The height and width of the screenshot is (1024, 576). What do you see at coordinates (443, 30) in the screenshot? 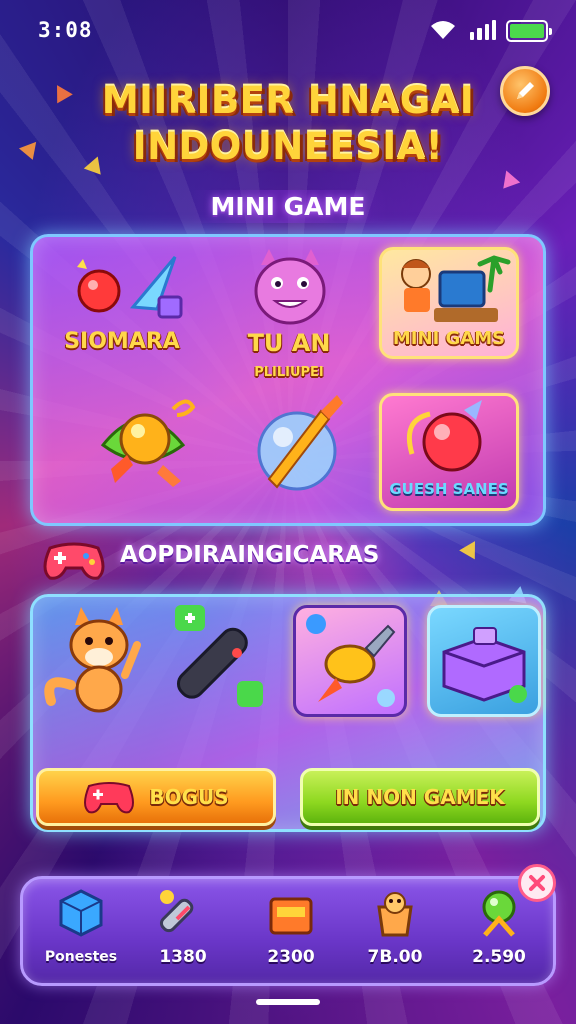
I see `wifi-icon` at bounding box center [443, 30].